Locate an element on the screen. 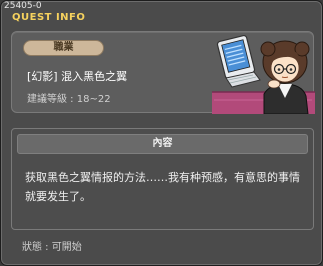 This screenshot has width=323, height=266. quest-id: 25405-0 is located at coordinates (23, 6).